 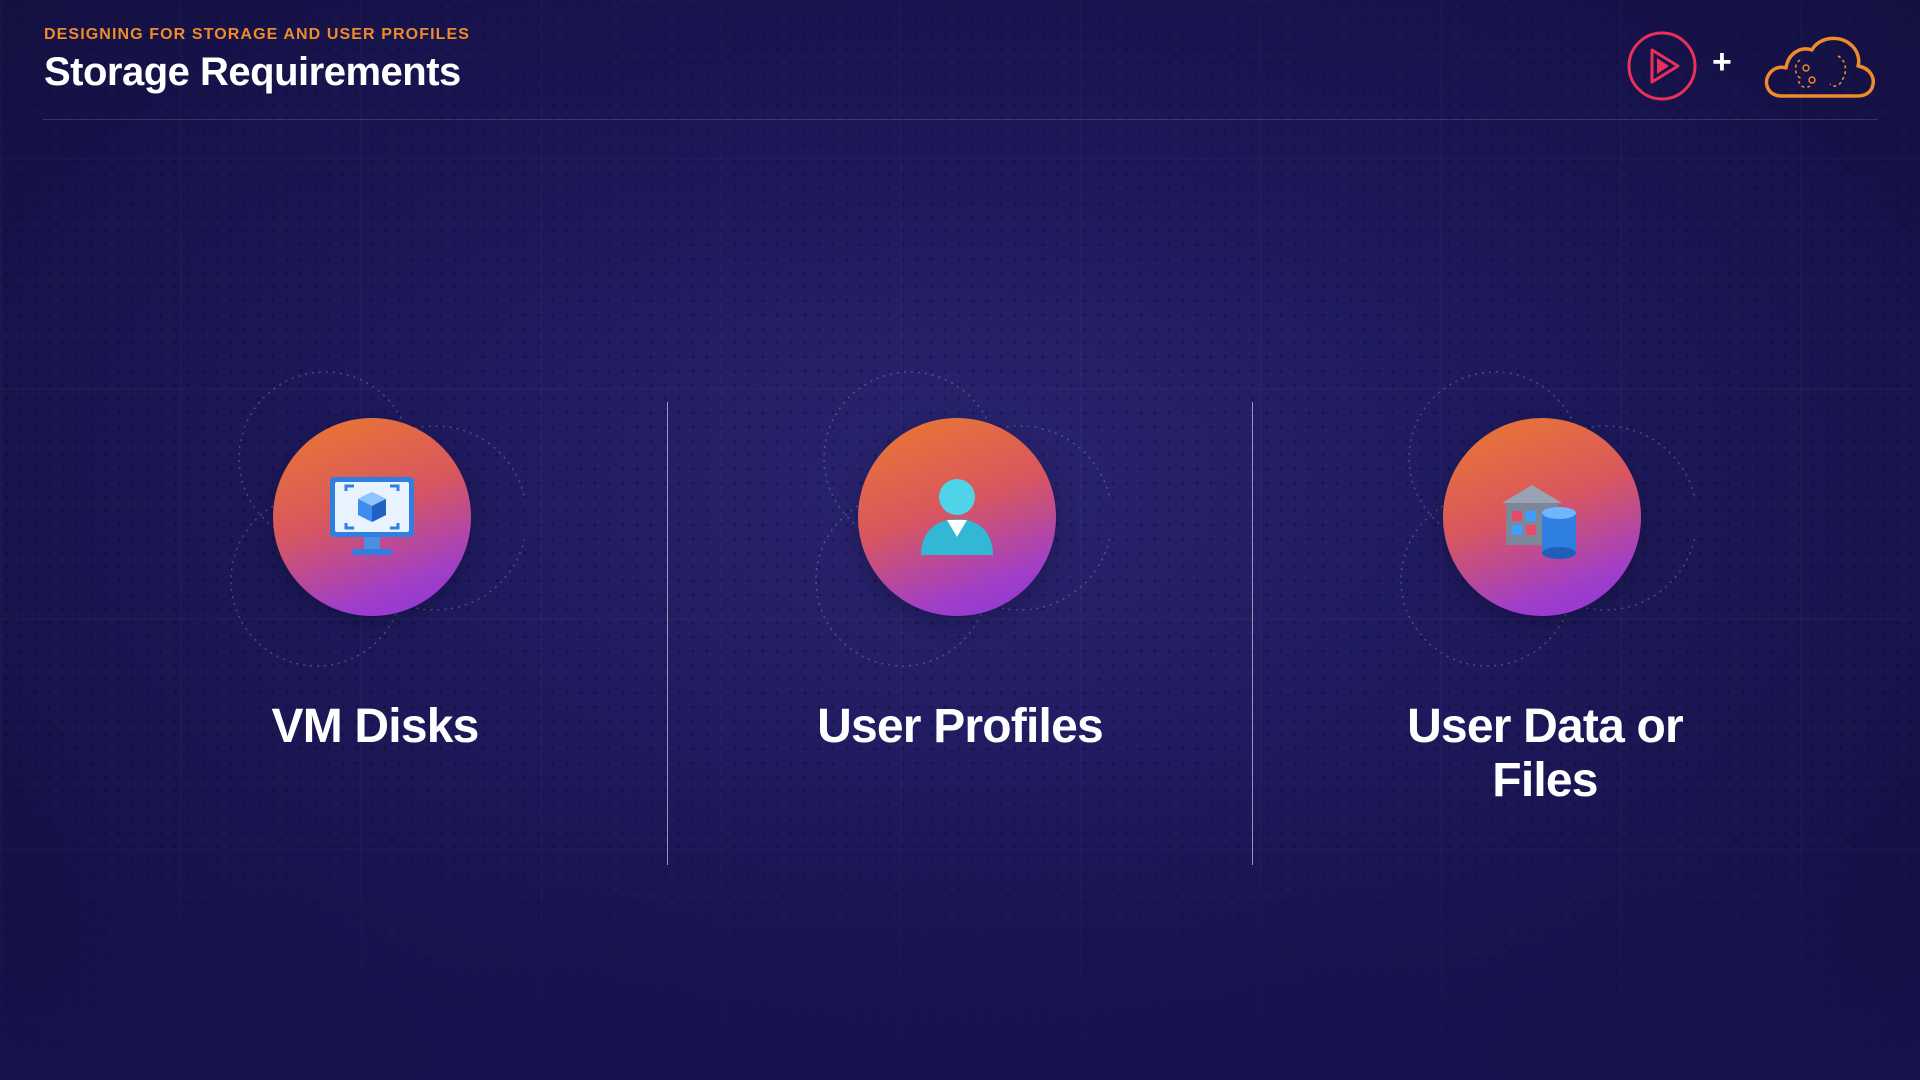 I want to click on play-logo-icon, so click(x=1662, y=66).